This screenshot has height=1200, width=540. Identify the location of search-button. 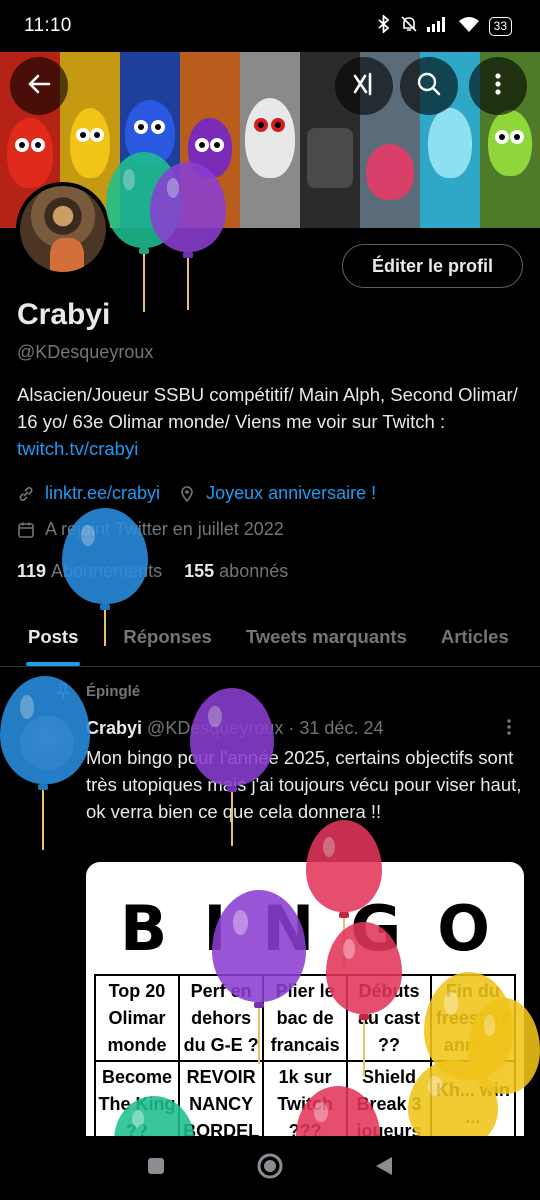
(429, 86).